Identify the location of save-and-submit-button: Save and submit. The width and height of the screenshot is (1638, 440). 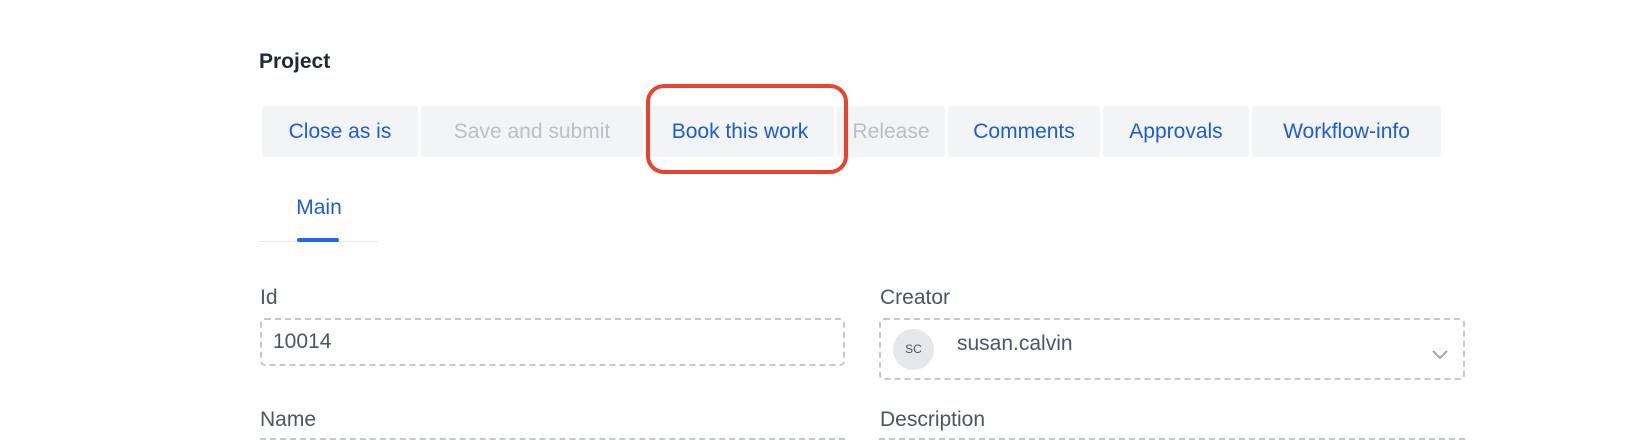
(532, 131).